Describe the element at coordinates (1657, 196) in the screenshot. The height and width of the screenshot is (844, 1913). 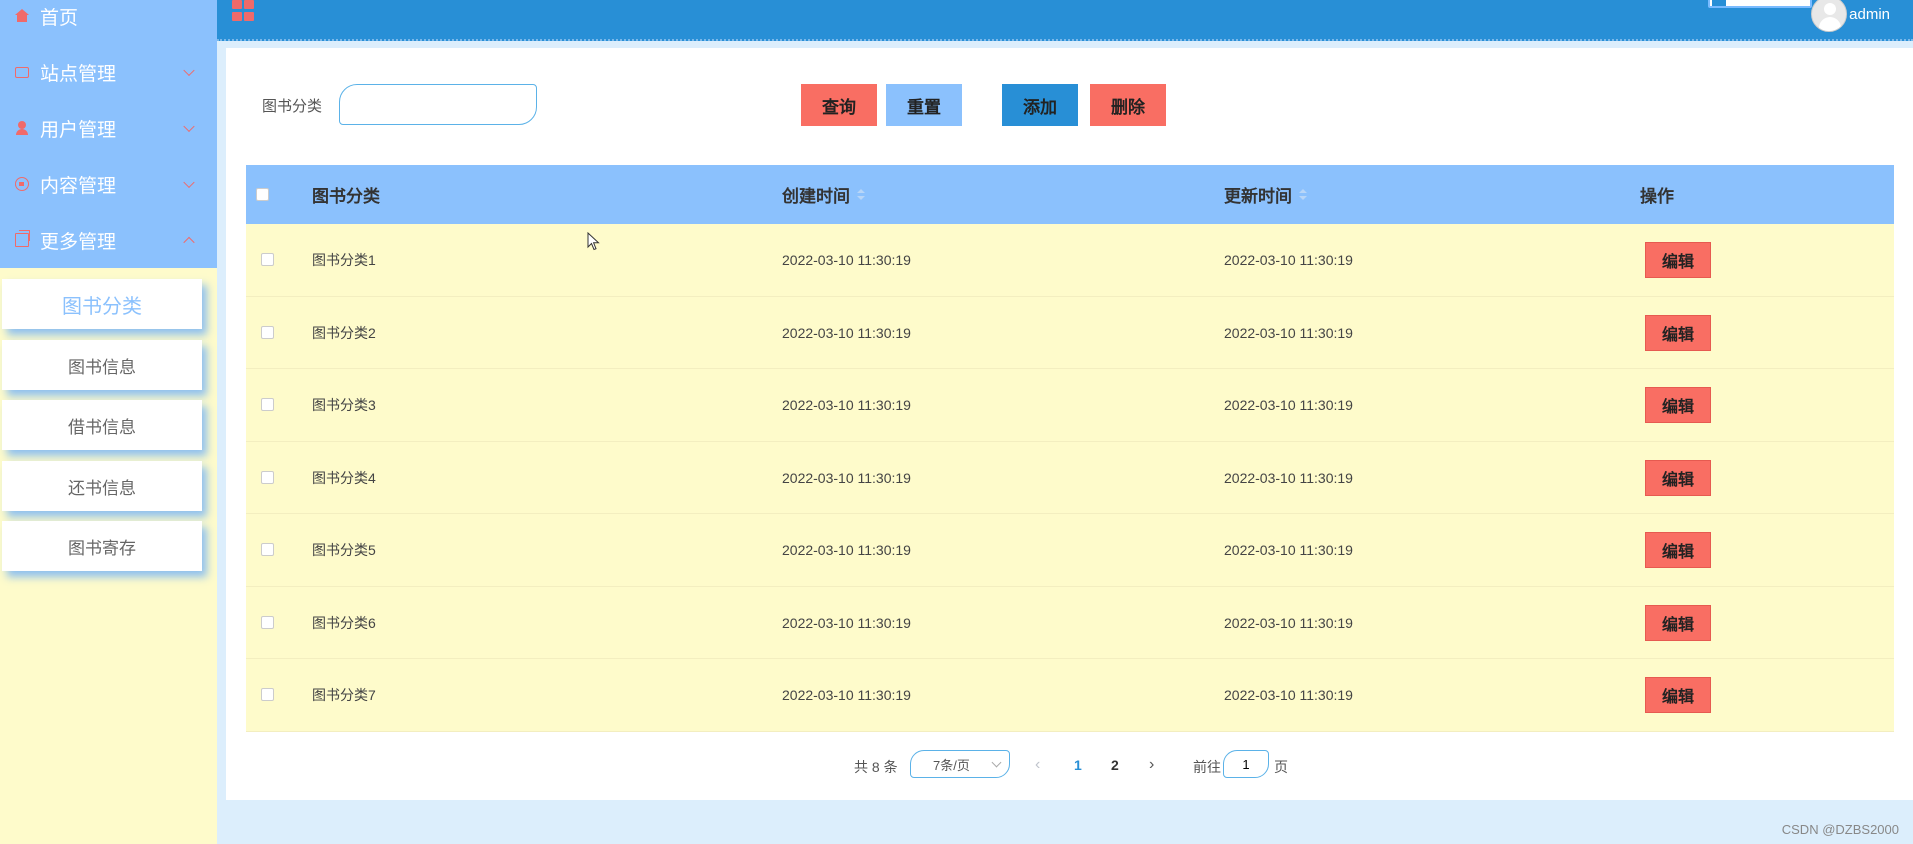
I see `column-header-action: 操作` at that location.